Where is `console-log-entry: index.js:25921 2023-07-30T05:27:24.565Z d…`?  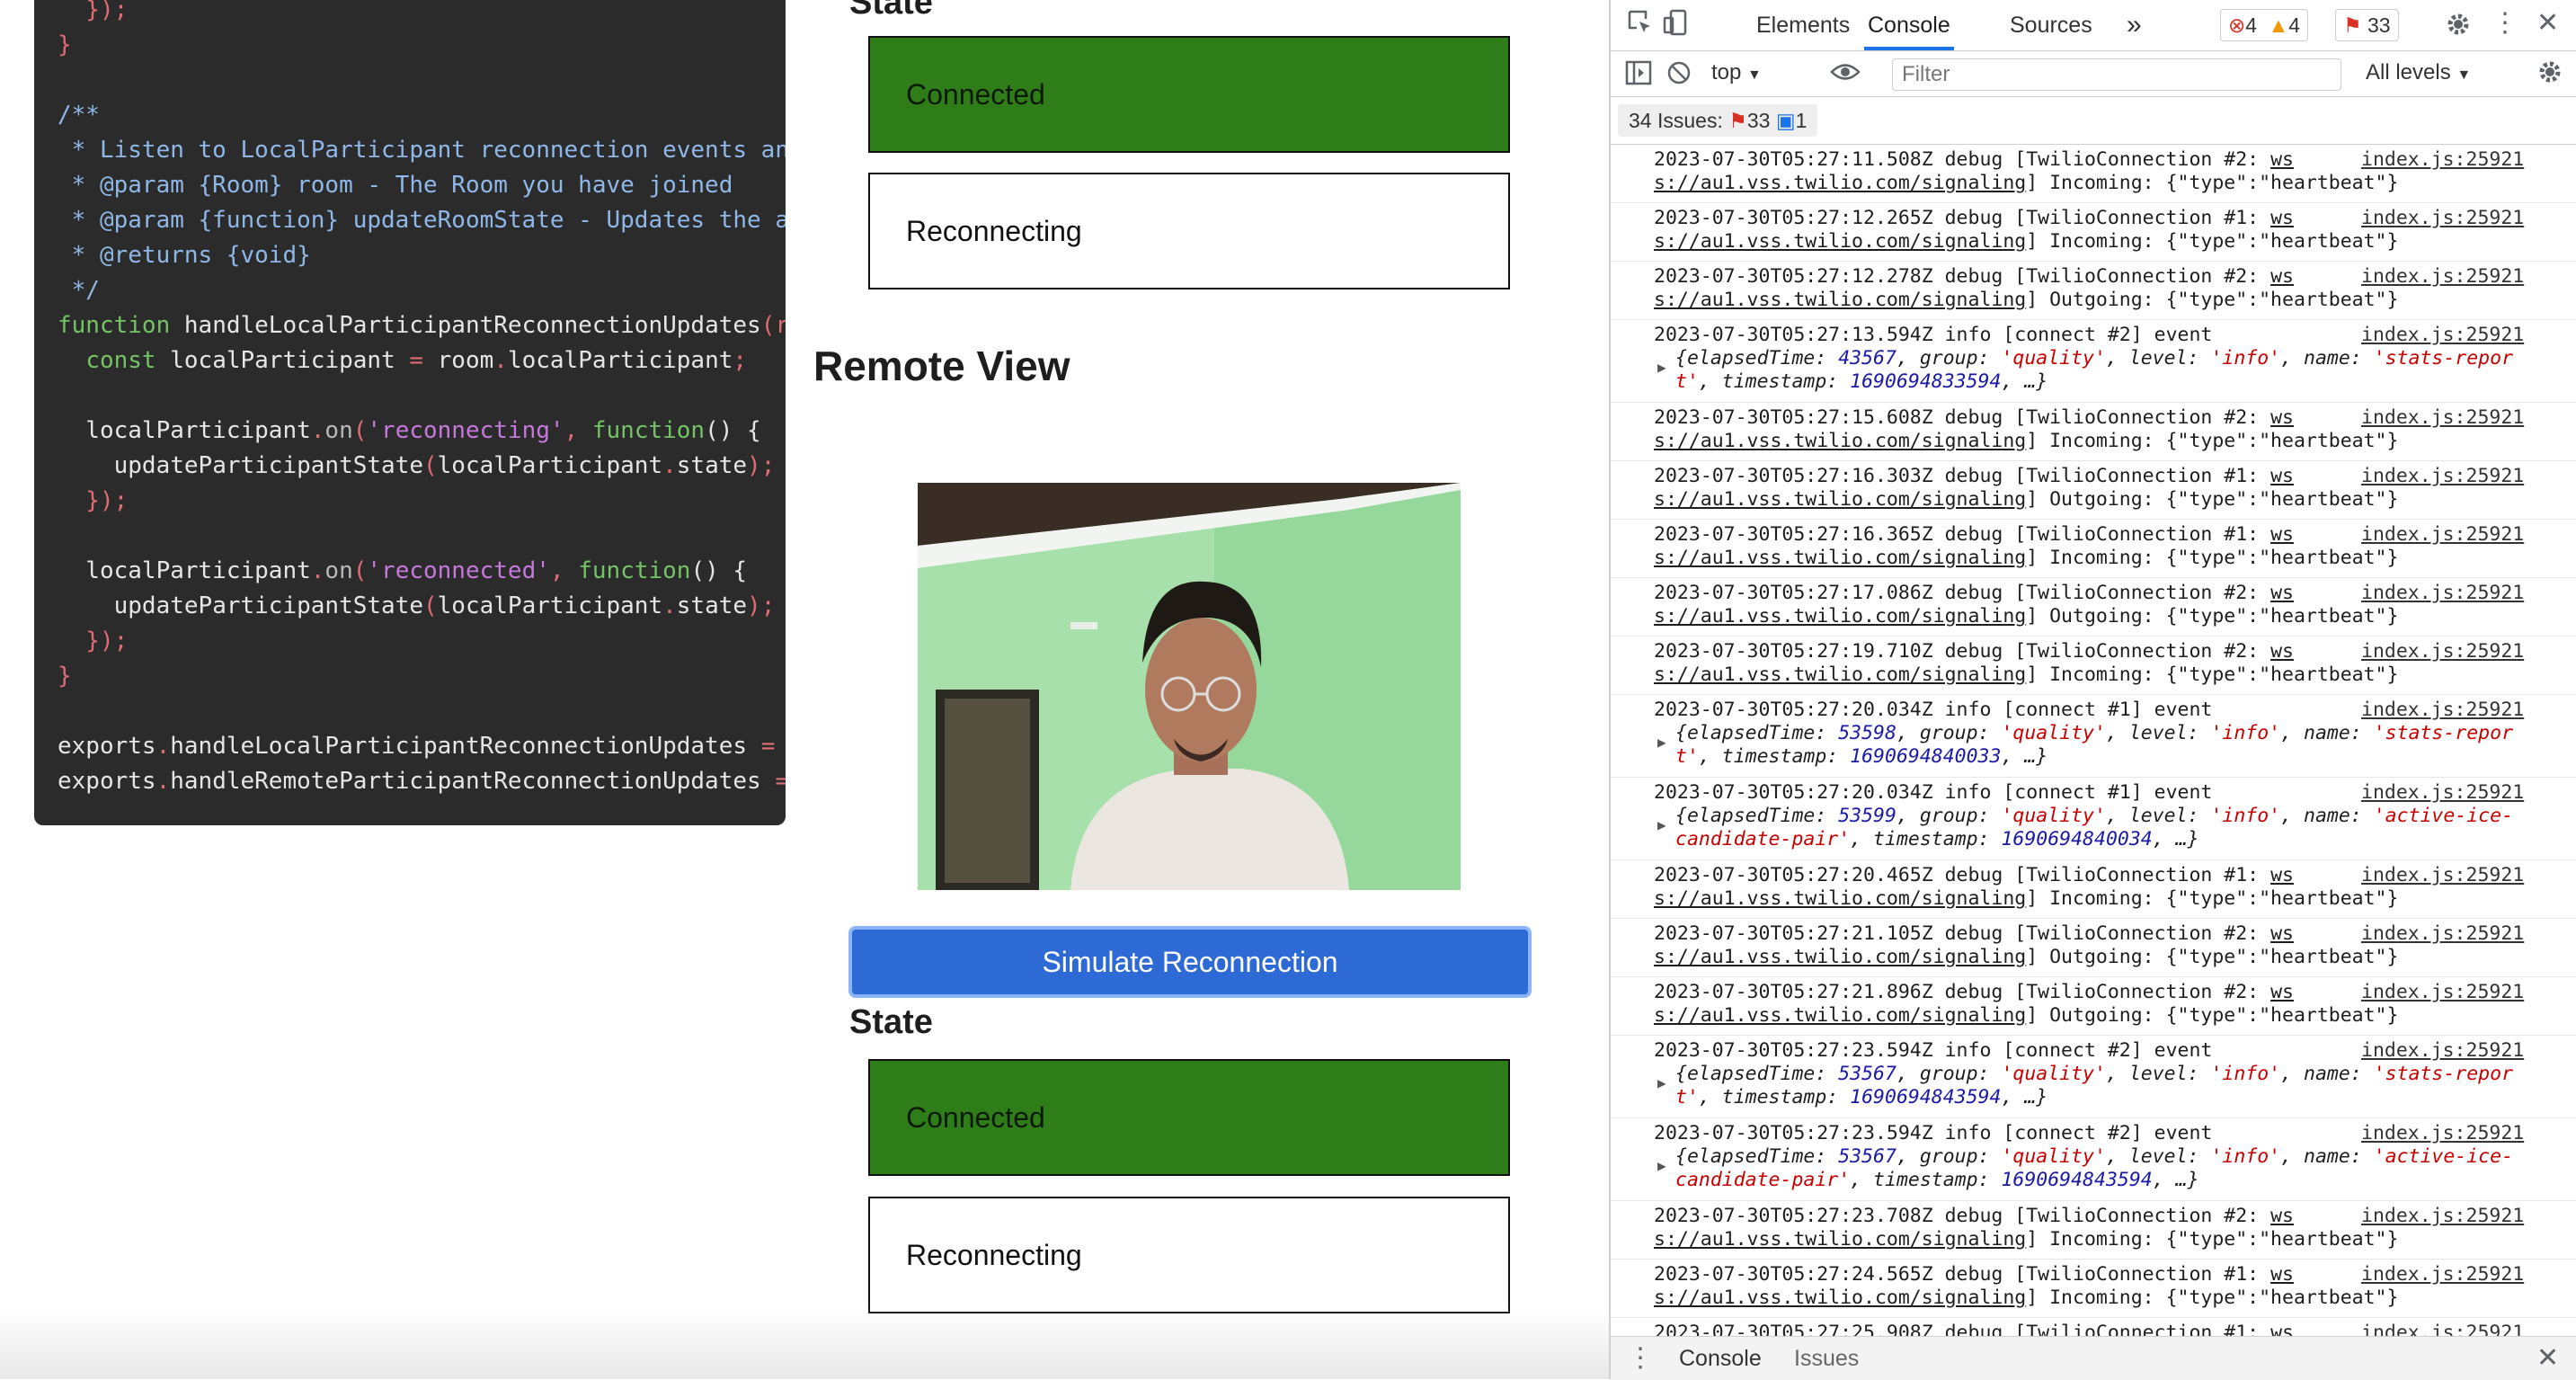 console-log-entry: index.js:25921 2023-07-30T05:27:24.565Z d… is located at coordinates (2093, 1289).